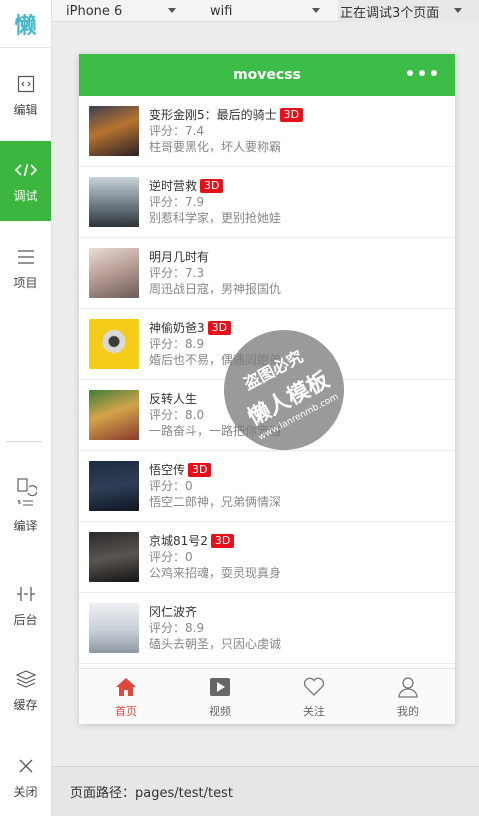 The height and width of the screenshot is (816, 479). I want to click on nav-bar: movecss, so click(267, 75).